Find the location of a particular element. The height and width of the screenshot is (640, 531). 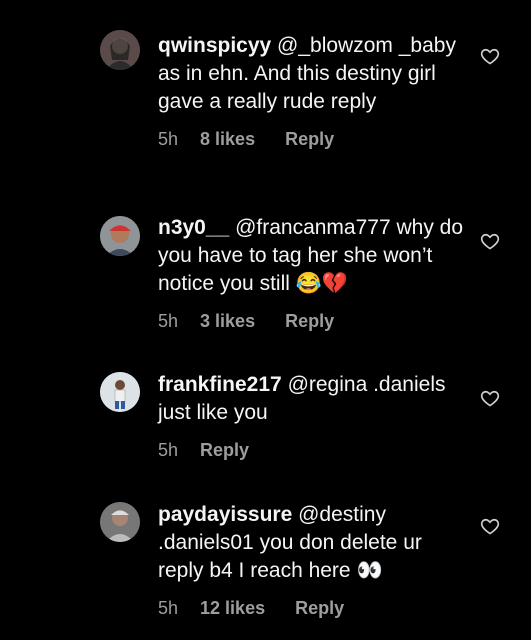

username: n3y0__ is located at coordinates (193, 227).